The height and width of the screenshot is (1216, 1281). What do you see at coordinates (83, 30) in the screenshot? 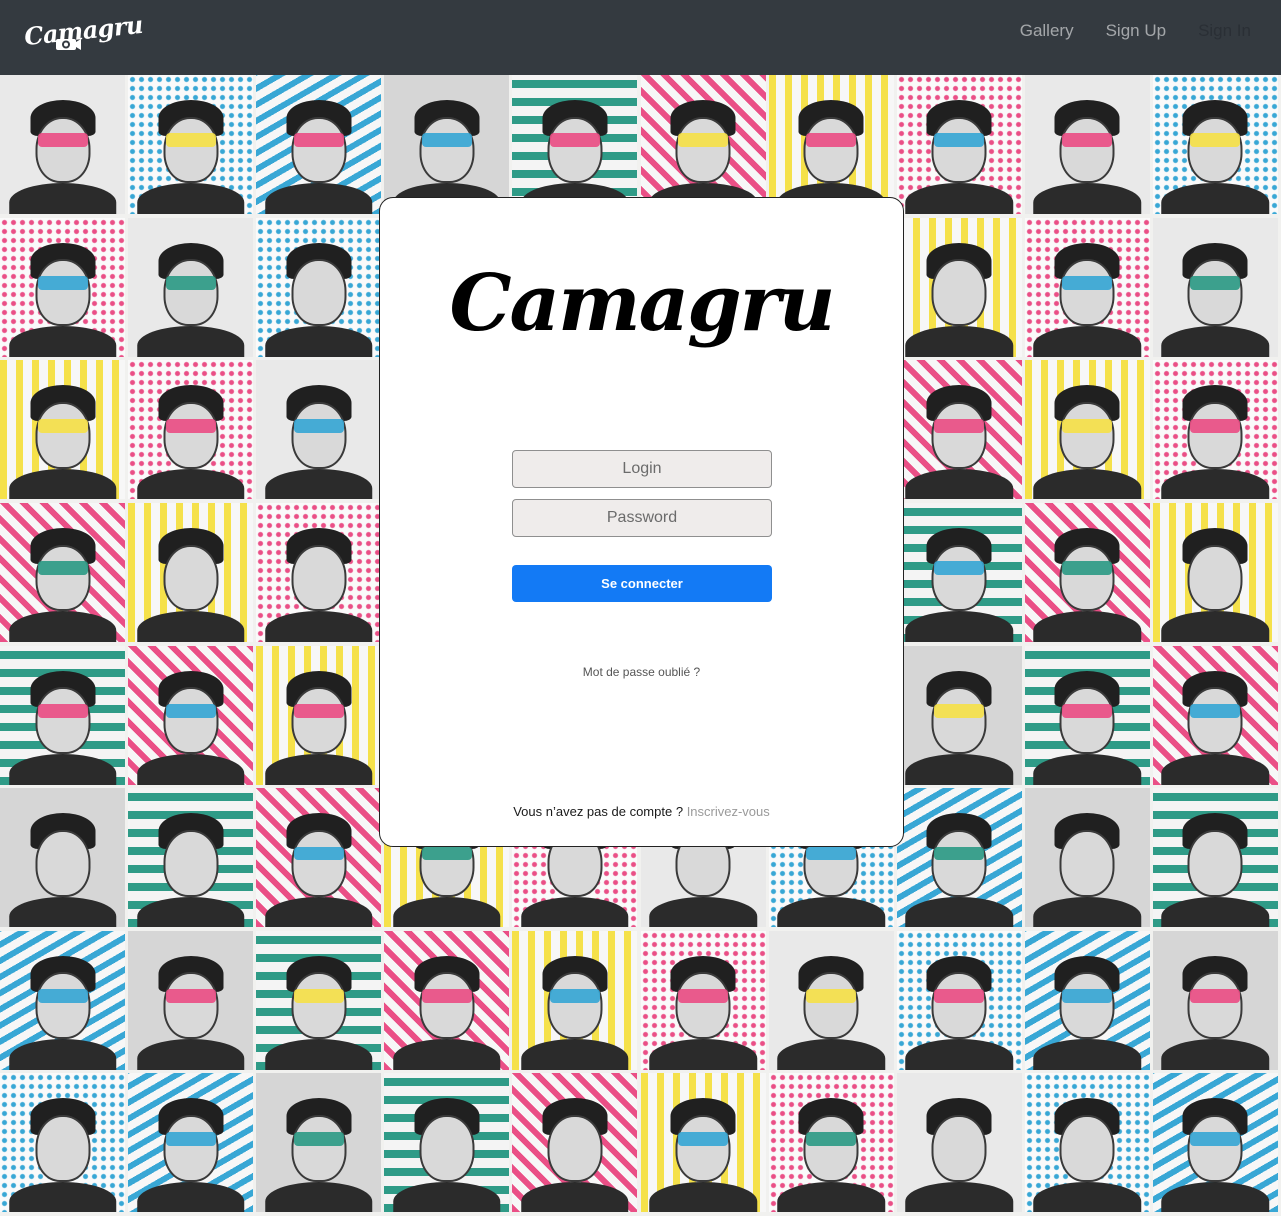
I see `brand-text: Camagru` at bounding box center [83, 30].